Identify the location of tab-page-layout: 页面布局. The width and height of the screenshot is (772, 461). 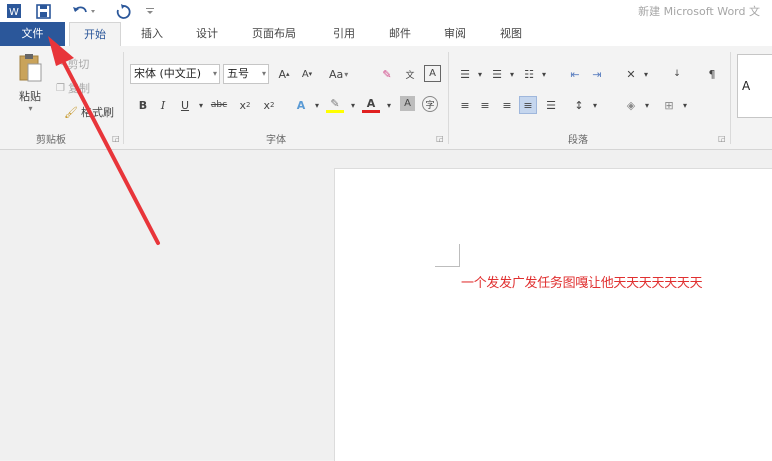
(274, 34).